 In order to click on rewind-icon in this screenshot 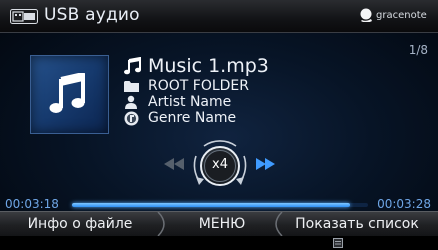, I will do `click(174, 164)`.